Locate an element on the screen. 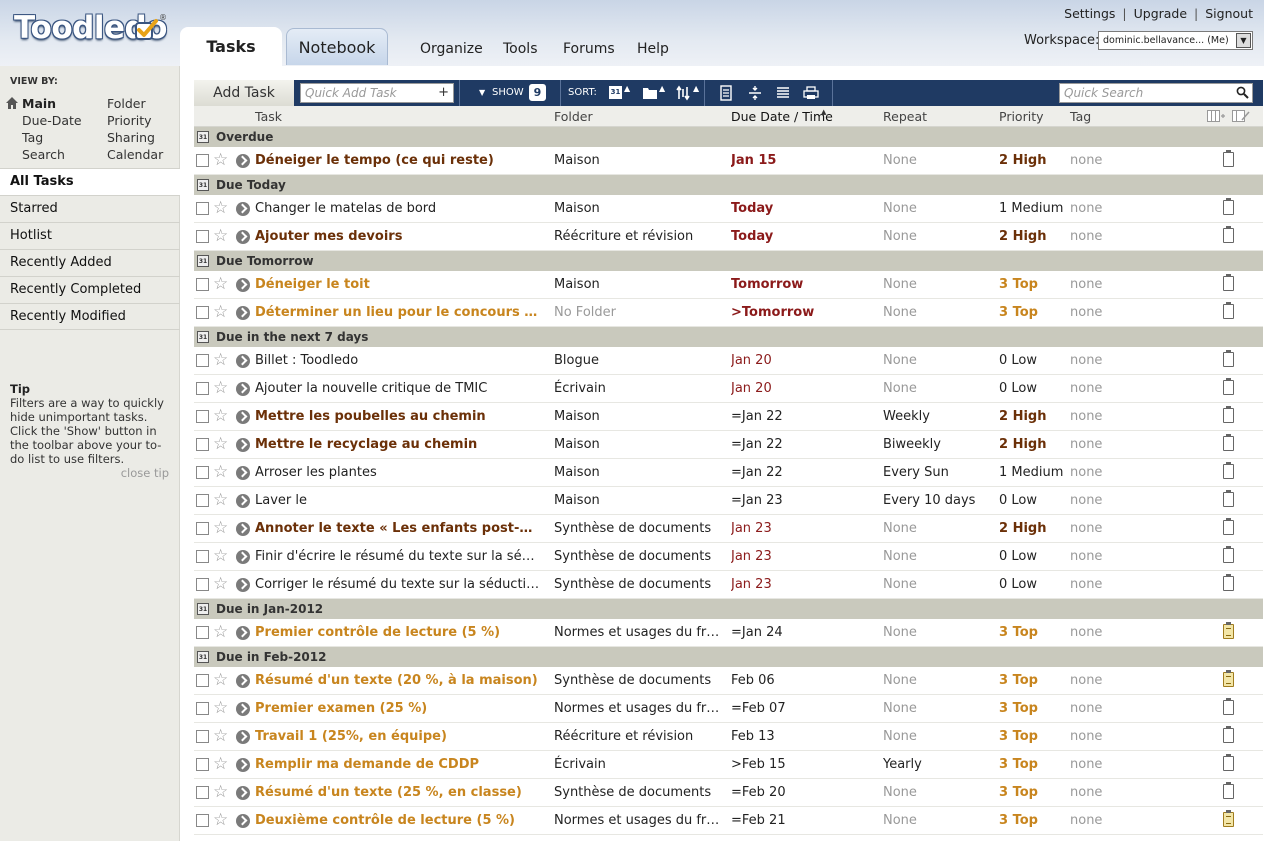  note-filled-icon is located at coordinates (1228, 678).